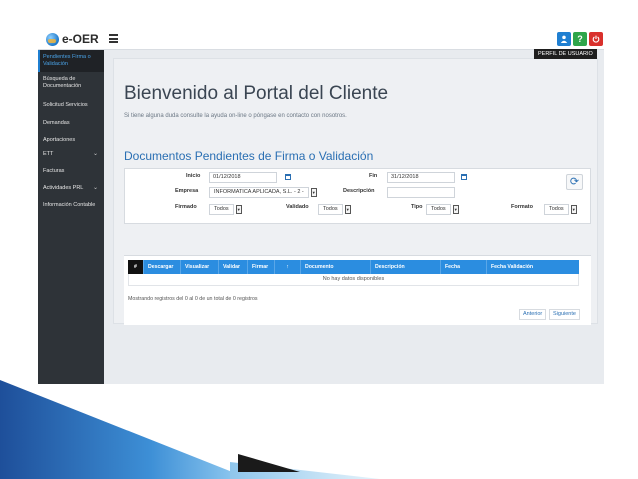 The image size is (638, 479). I want to click on fin-date-input: 31/12/2018, so click(421, 177).